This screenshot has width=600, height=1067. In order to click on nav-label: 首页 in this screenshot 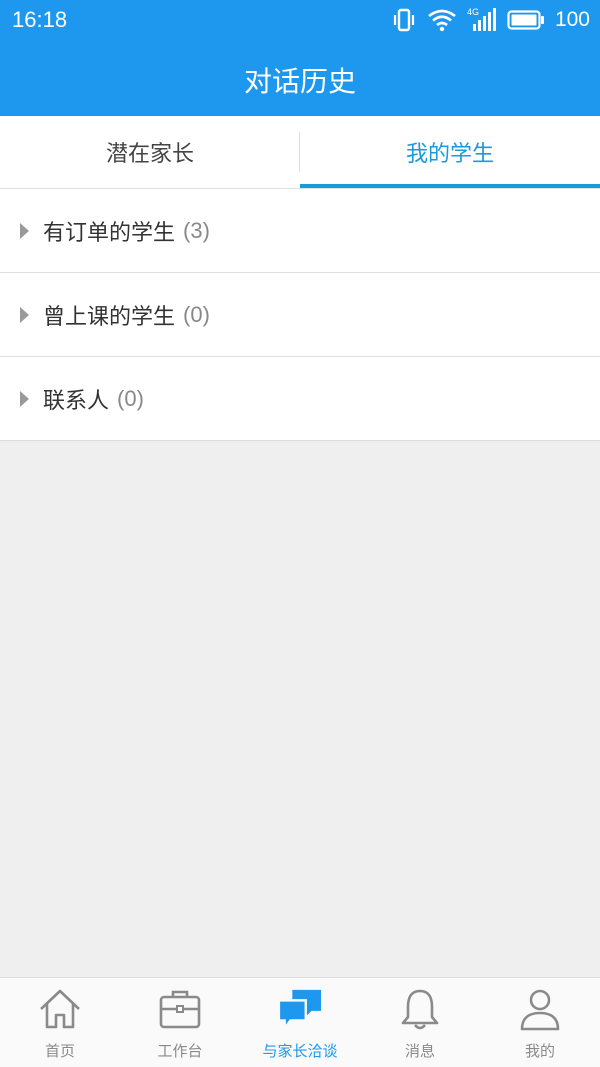, I will do `click(59, 1051)`.